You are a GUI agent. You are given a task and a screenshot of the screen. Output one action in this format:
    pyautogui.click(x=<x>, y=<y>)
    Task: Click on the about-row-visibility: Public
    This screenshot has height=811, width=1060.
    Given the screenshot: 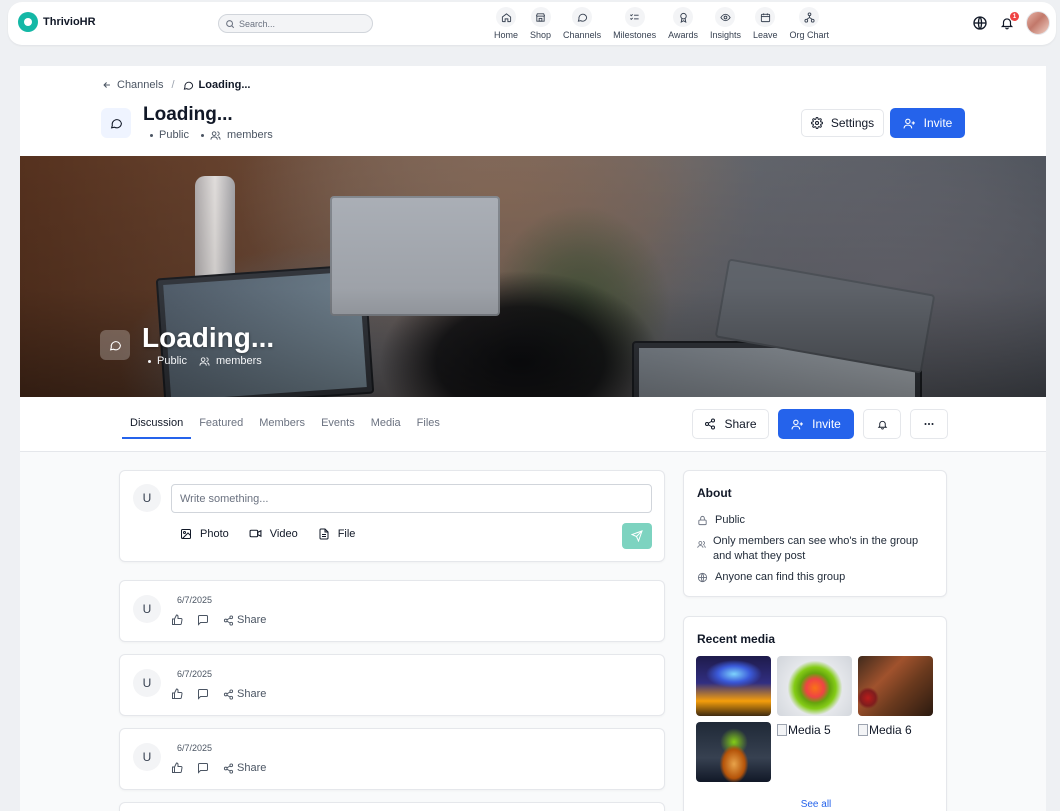 What is the action you would take?
    pyautogui.click(x=721, y=520)
    